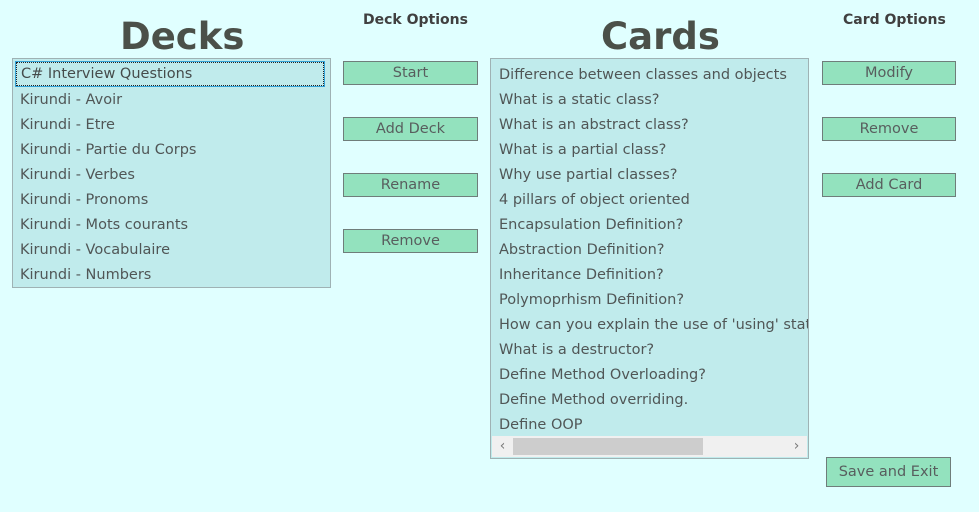  What do you see at coordinates (182, 36) in the screenshot?
I see `decks-title: Decks` at bounding box center [182, 36].